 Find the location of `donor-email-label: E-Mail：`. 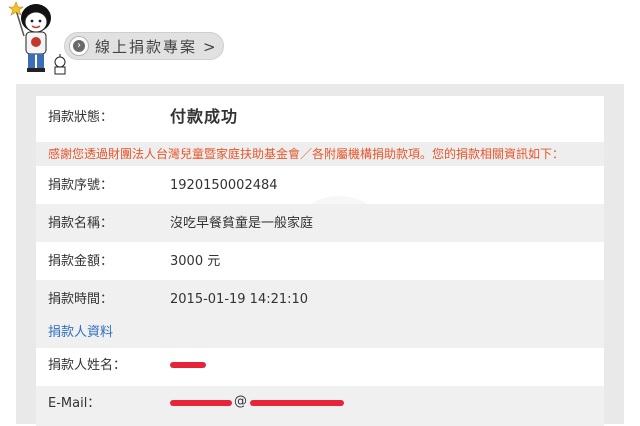

donor-email-label: E-Mail： is located at coordinates (74, 403).